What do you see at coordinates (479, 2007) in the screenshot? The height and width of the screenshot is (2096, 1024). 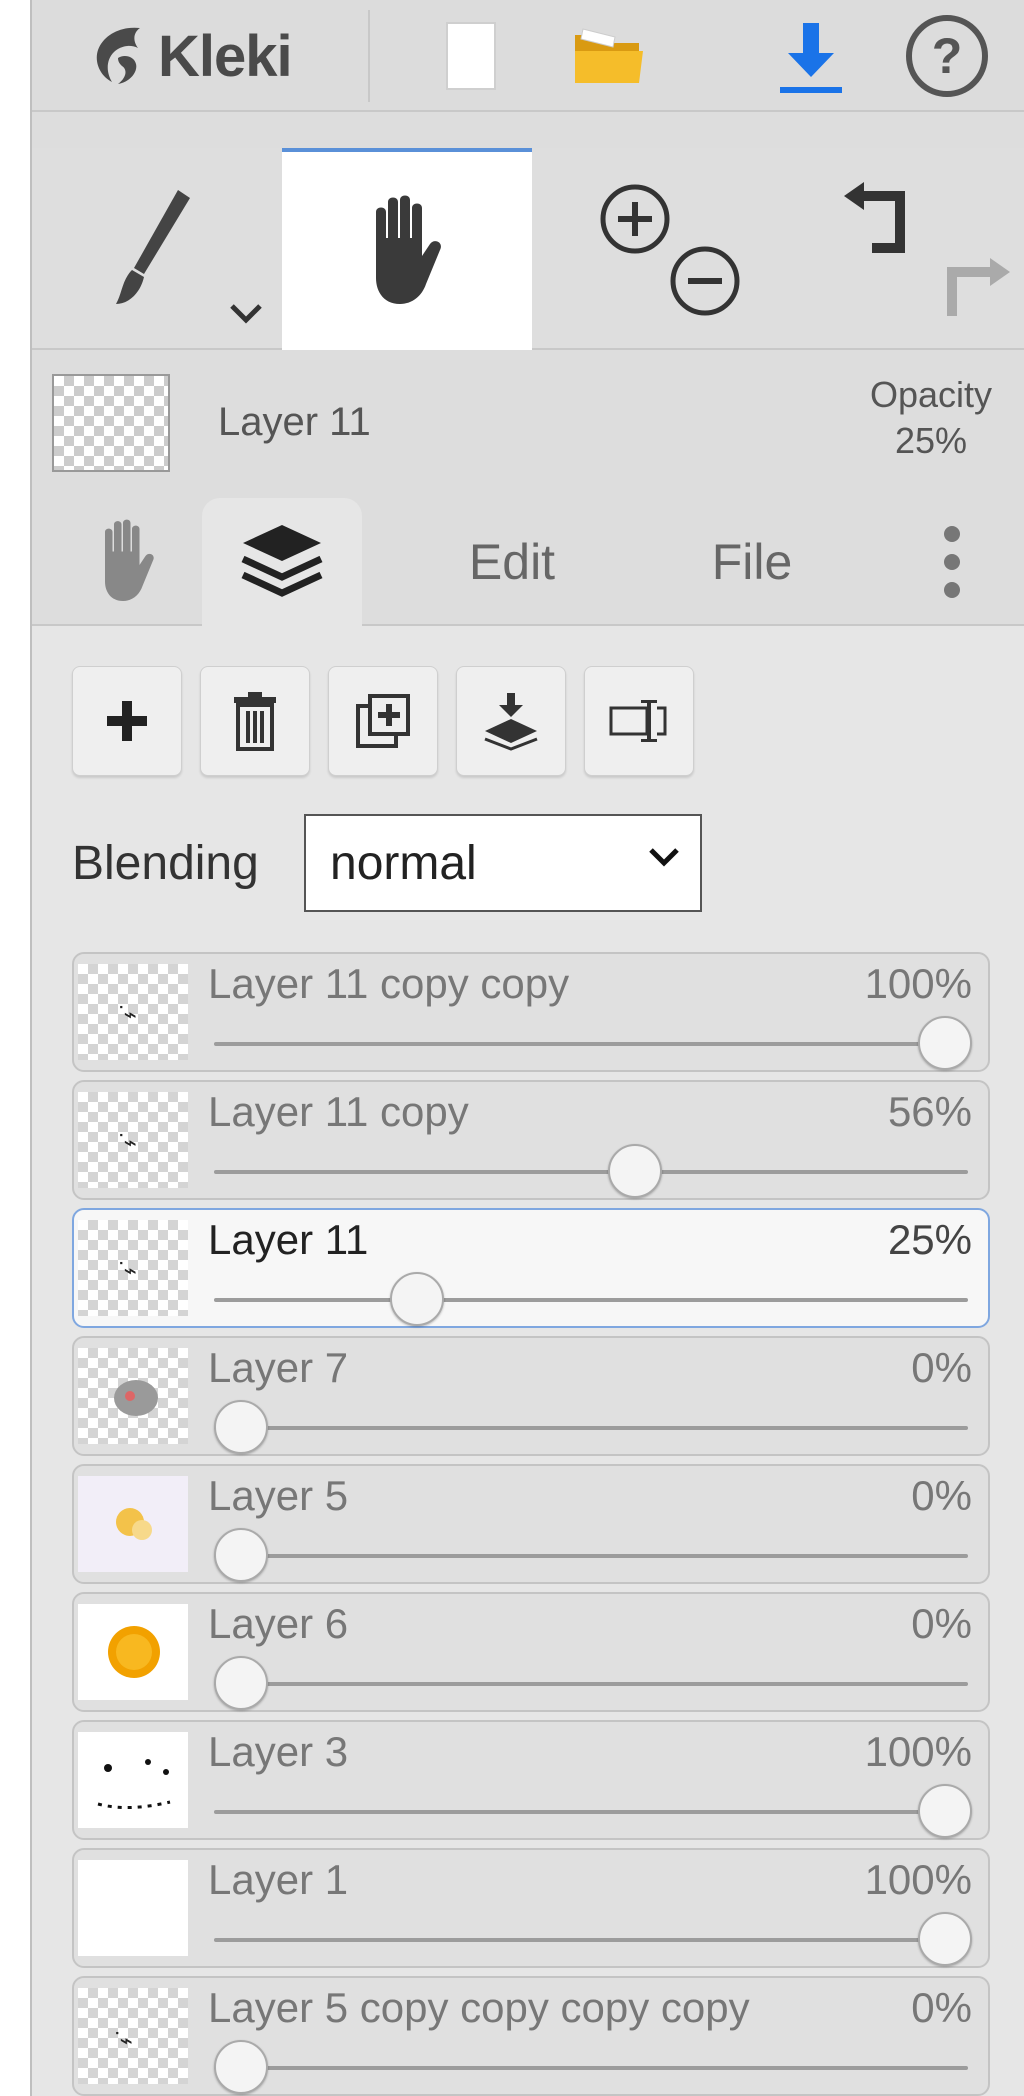 I see `layer-name: Layer 5 copy copy copy copy` at bounding box center [479, 2007].